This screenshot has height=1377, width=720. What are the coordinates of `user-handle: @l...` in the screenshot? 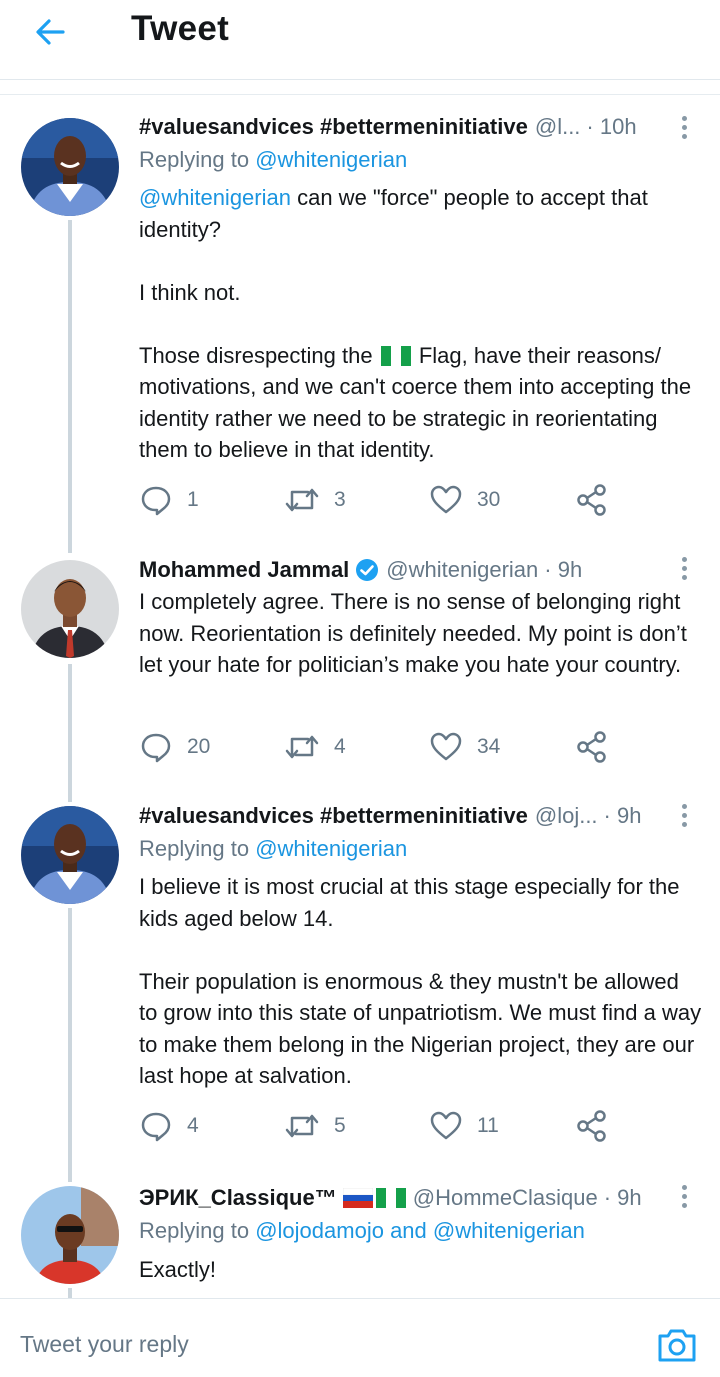 It's located at (558, 127).